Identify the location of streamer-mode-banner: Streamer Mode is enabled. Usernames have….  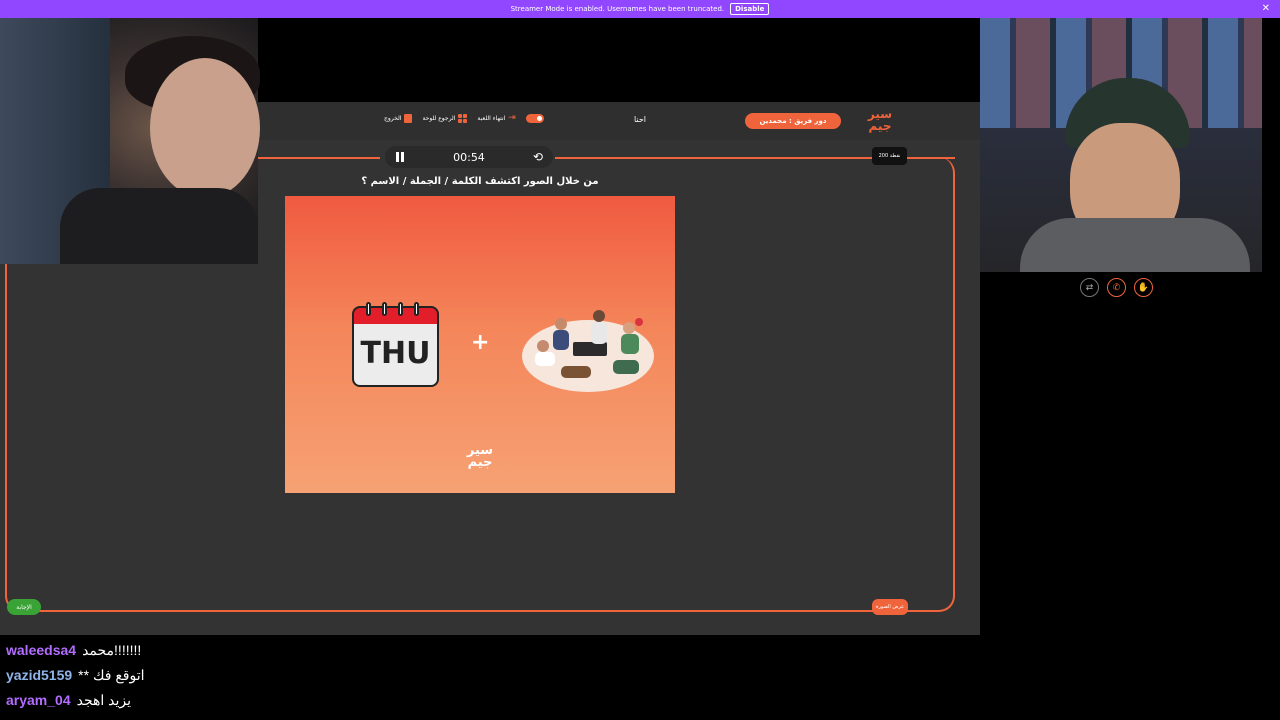
(640, 9).